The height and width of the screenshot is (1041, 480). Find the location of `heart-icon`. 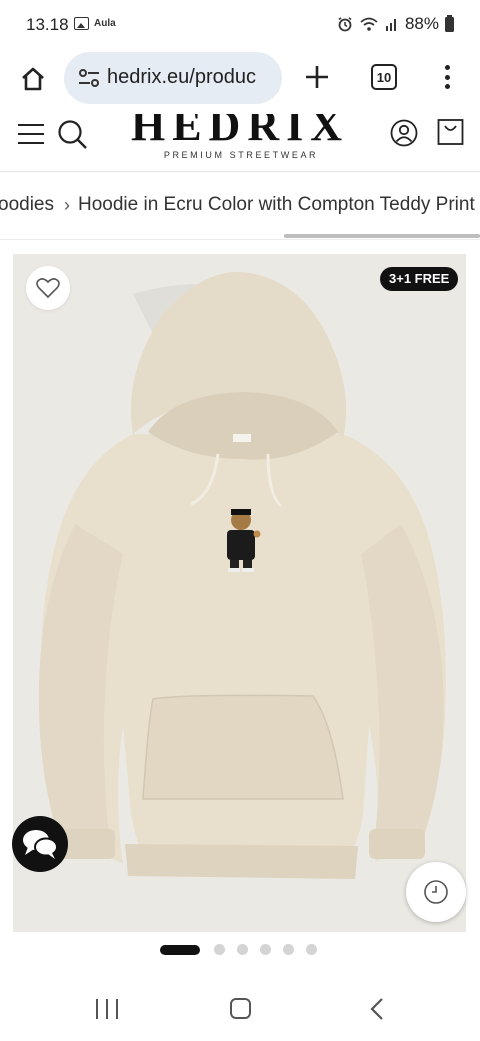

heart-icon is located at coordinates (48, 288).